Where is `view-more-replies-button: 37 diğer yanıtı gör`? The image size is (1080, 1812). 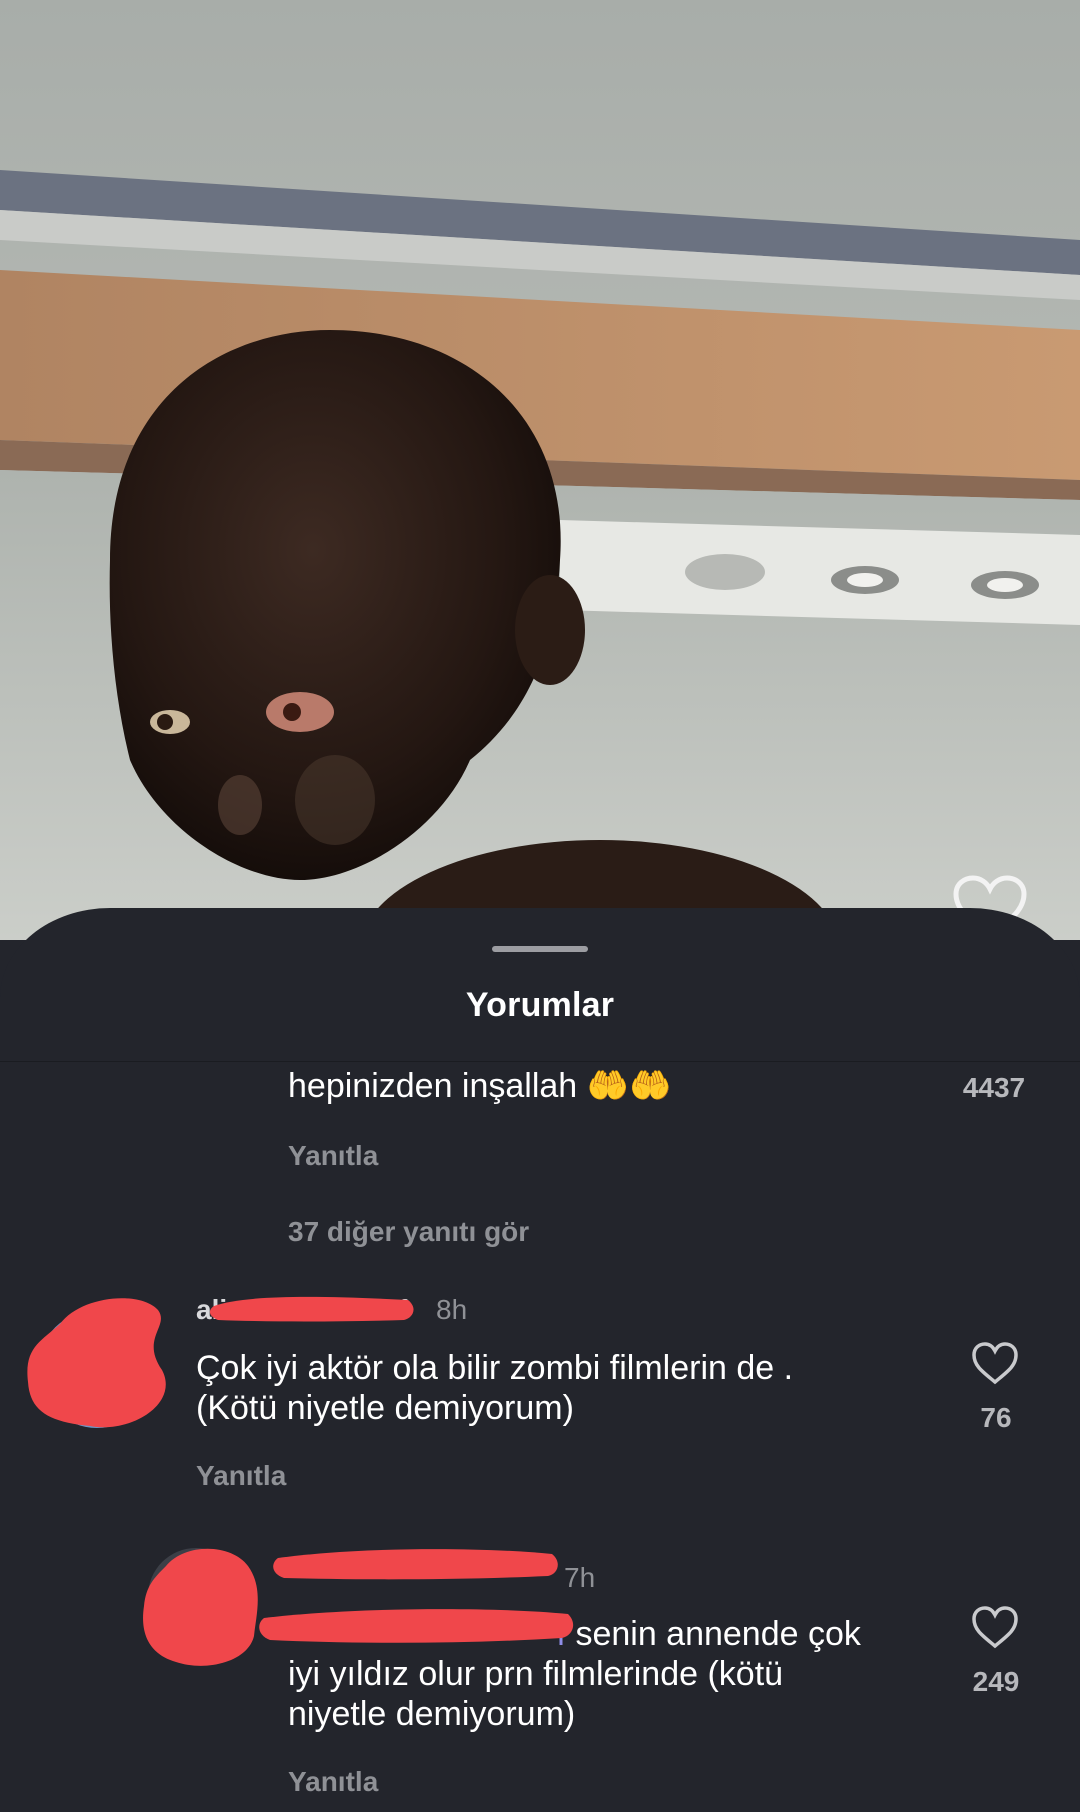
view-more-replies-button: 37 diğer yanıtı gör is located at coordinates (408, 1232).